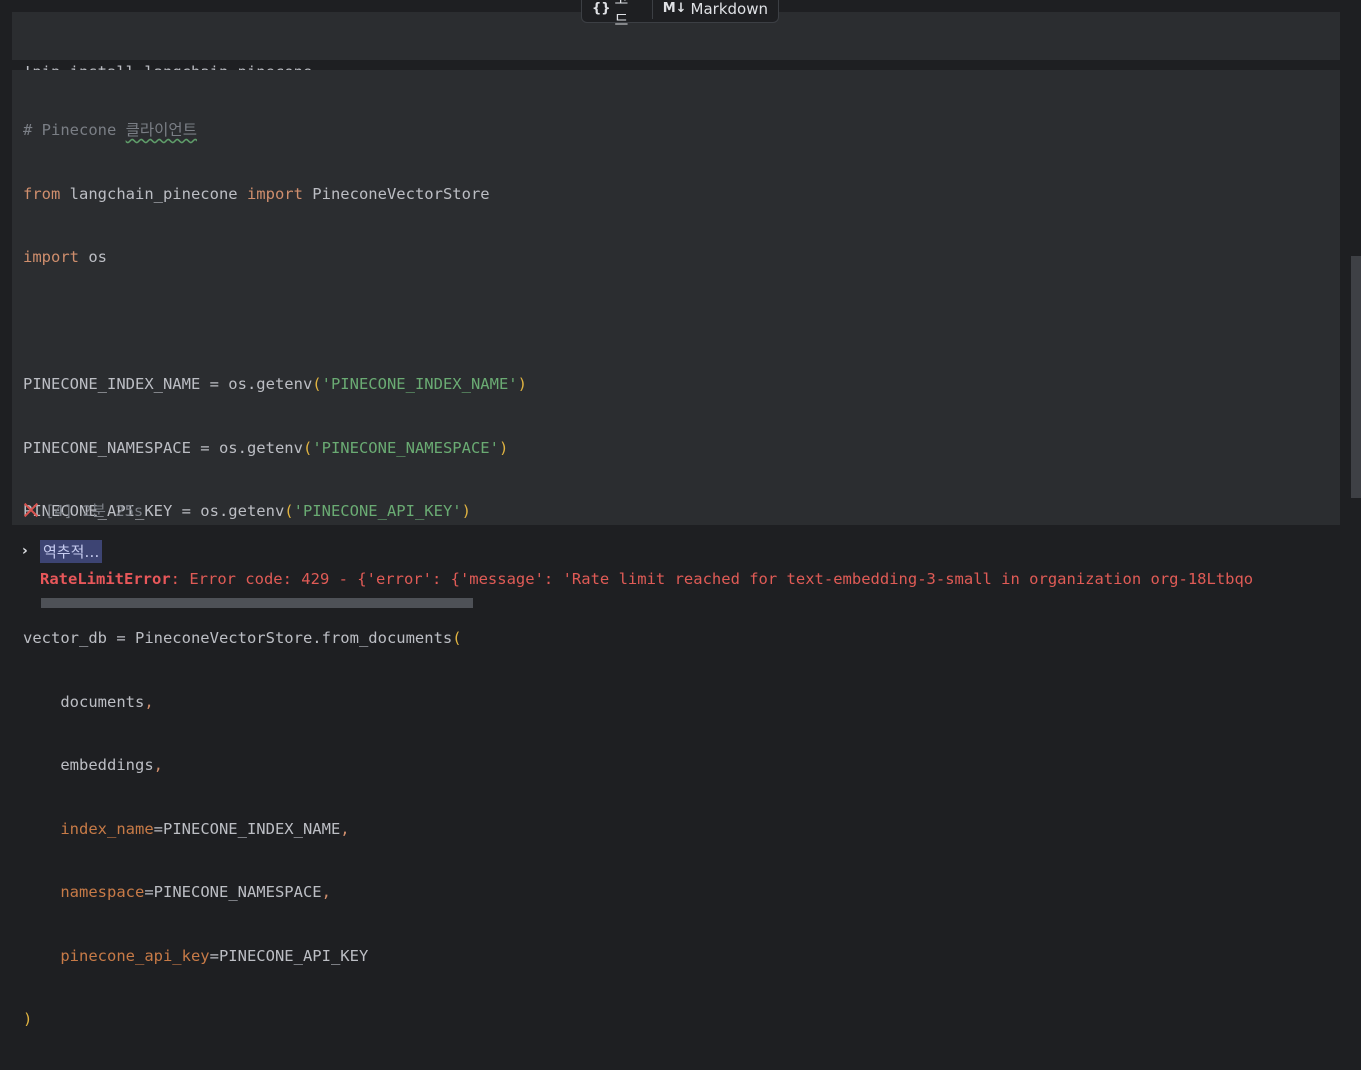 This screenshot has width=1361, height=1070. Describe the element at coordinates (674, 8) in the screenshot. I see `markdown-icon: M↓` at that location.